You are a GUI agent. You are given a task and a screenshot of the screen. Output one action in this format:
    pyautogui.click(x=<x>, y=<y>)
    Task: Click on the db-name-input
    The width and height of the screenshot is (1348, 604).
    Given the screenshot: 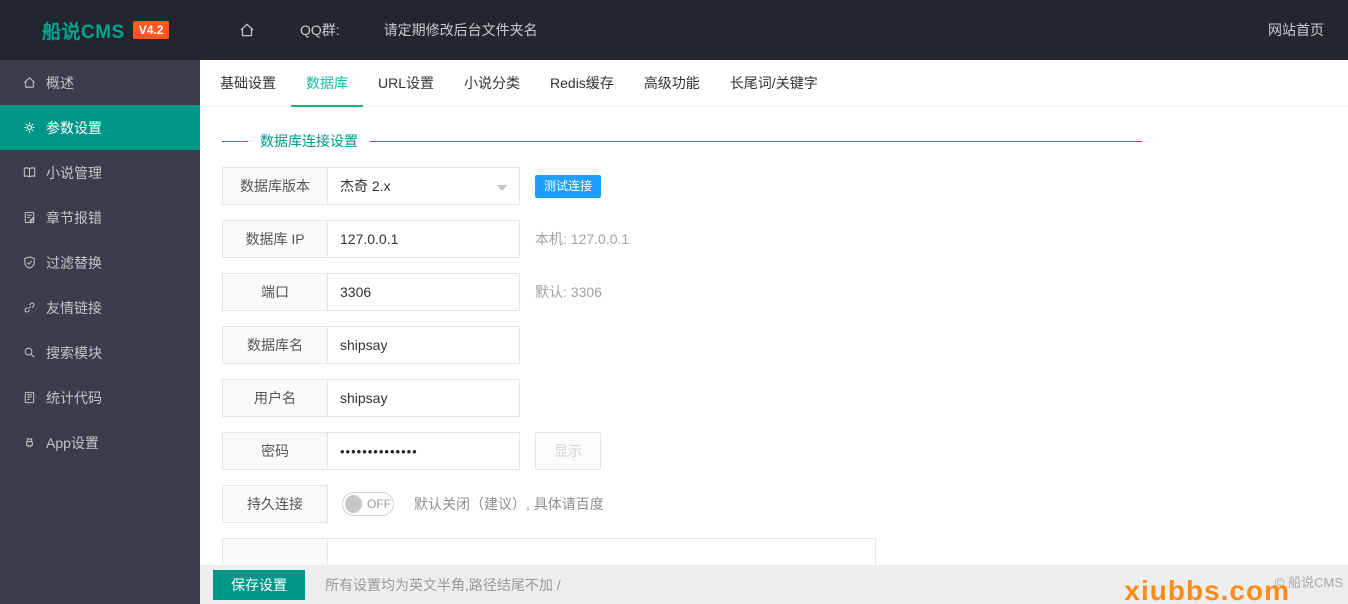 What is the action you would take?
    pyautogui.click(x=424, y=345)
    